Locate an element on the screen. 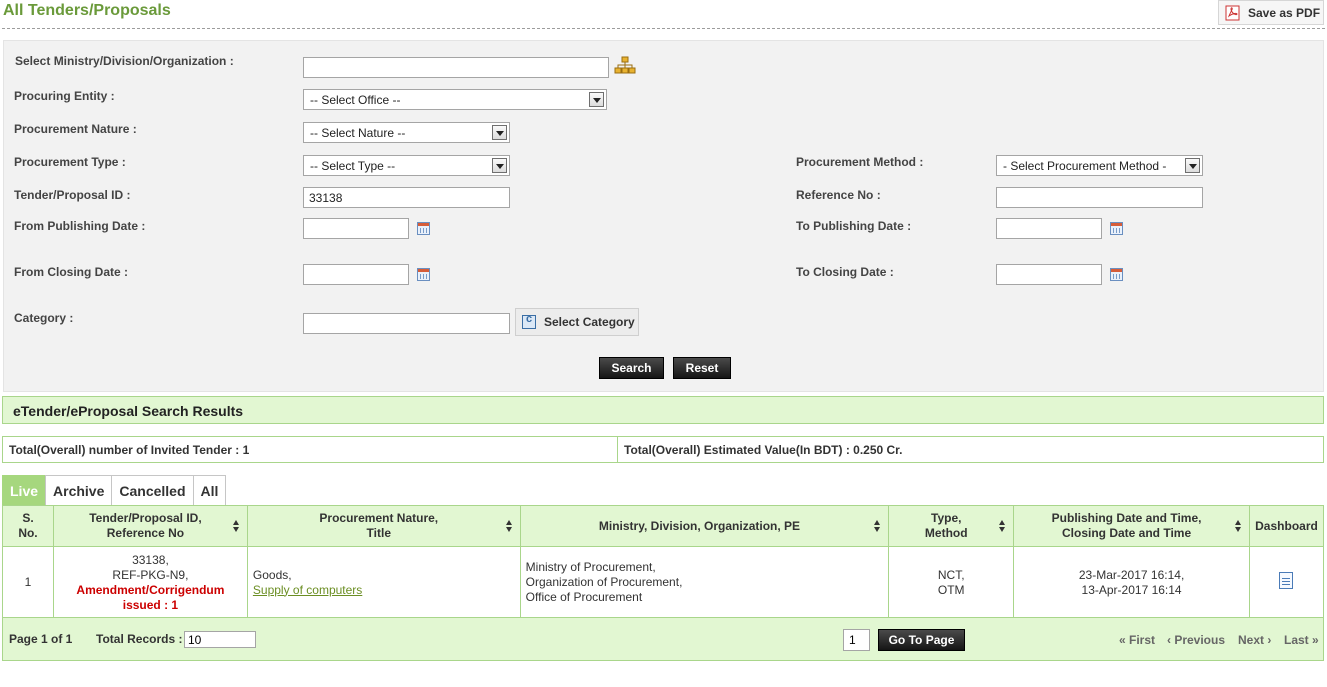 Image resolution: width=1327 pixels, height=687 pixels. next-page-link: Next › is located at coordinates (1254, 640).